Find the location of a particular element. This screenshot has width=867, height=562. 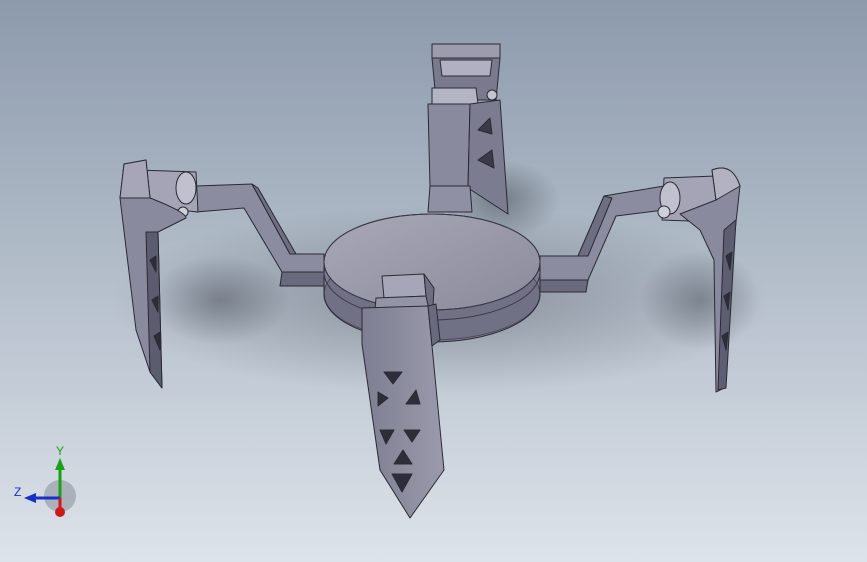

back-leg is located at coordinates (468, 129).